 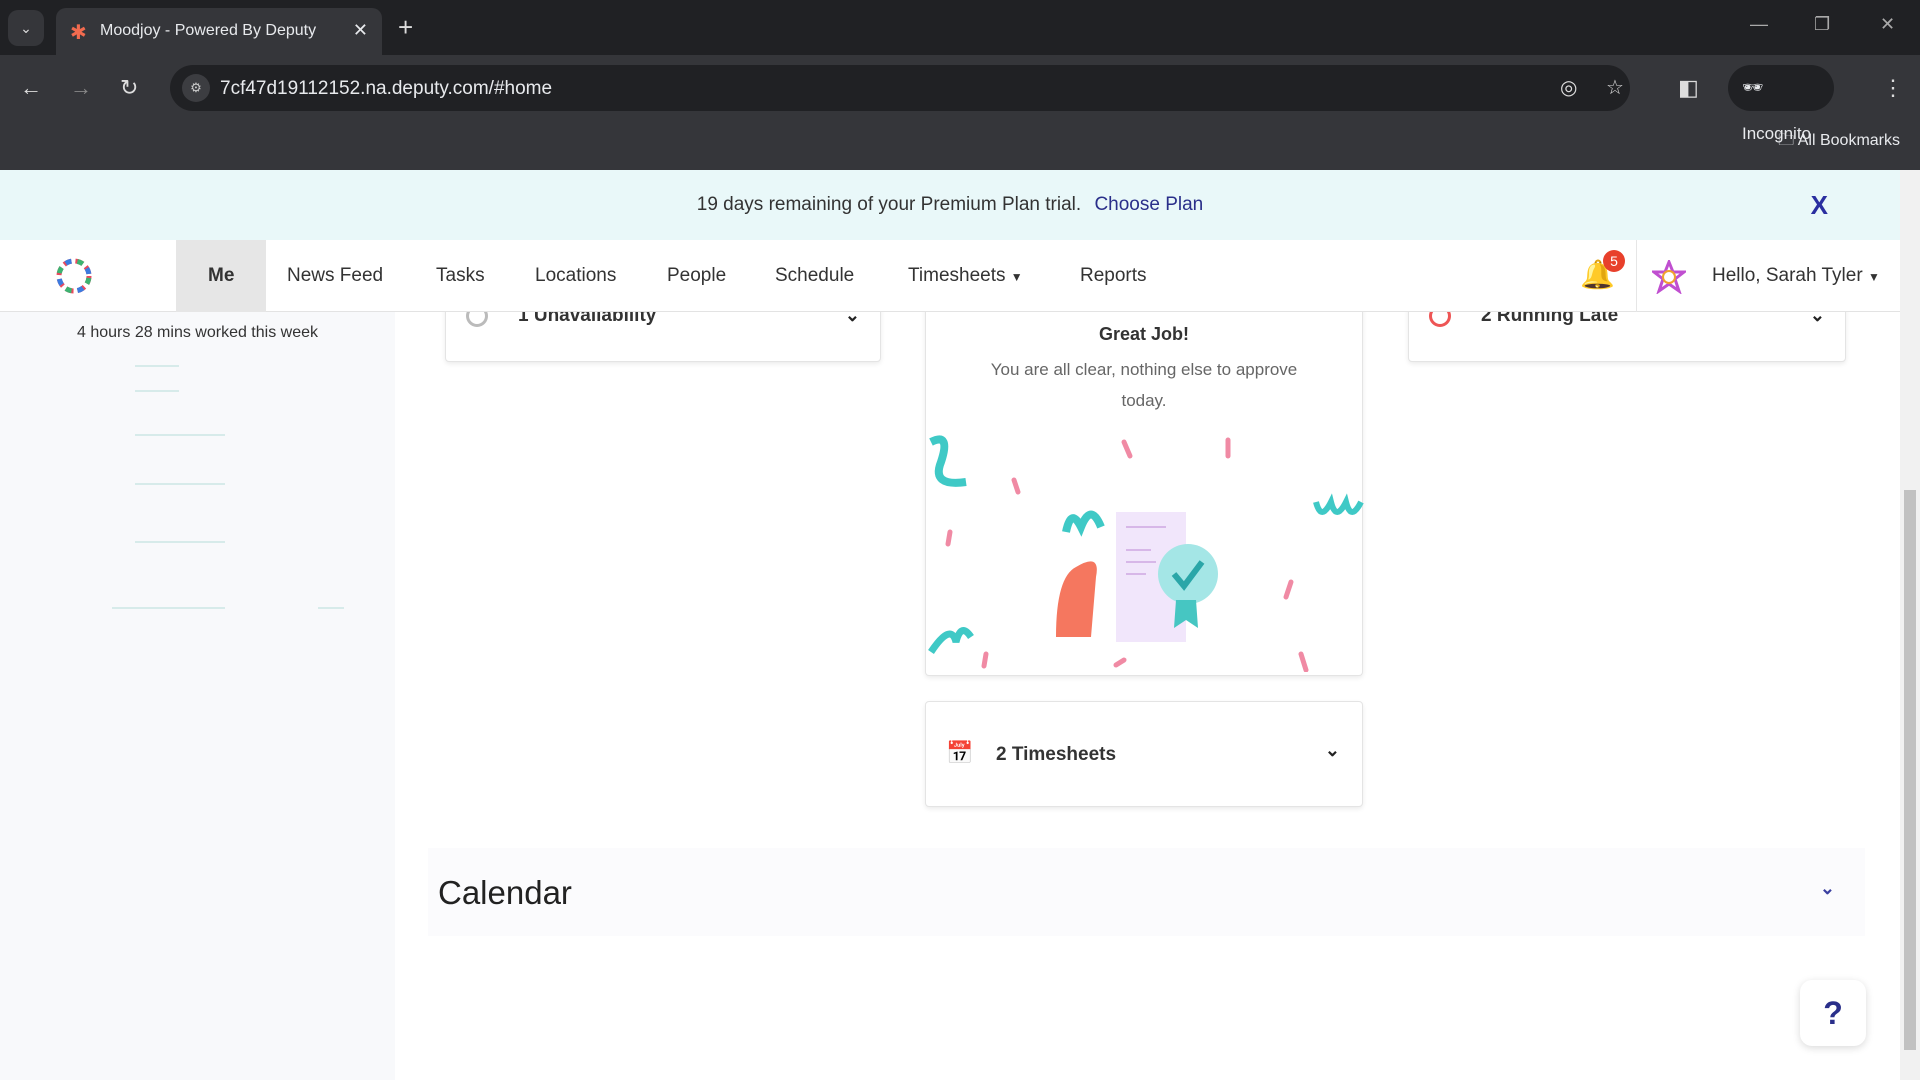 What do you see at coordinates (360, 30) in the screenshot?
I see `close-tab-icon: ✕` at bounding box center [360, 30].